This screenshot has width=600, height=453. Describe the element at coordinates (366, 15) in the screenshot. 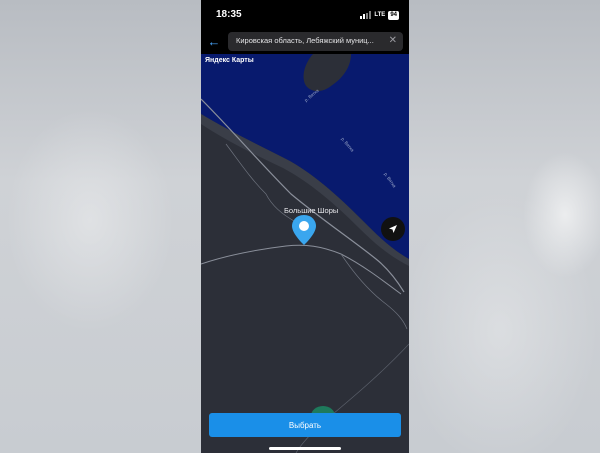

I see `signal-icon` at that location.